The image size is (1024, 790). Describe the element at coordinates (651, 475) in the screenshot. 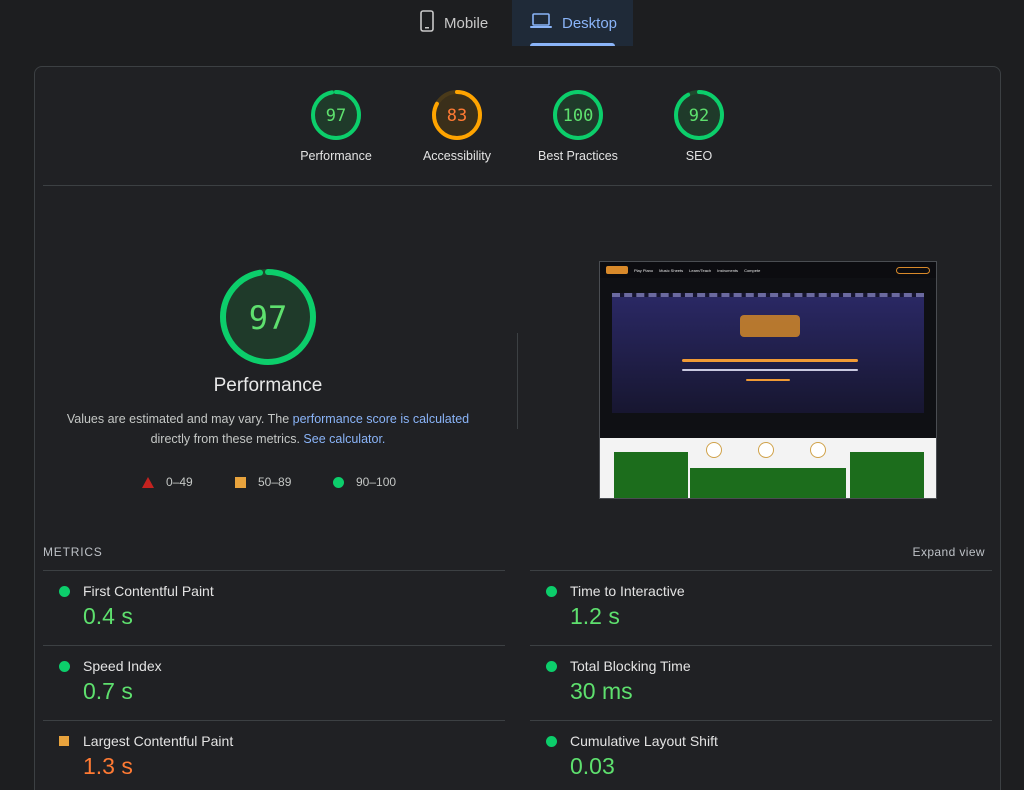

I see `thumb-ad-left` at that location.